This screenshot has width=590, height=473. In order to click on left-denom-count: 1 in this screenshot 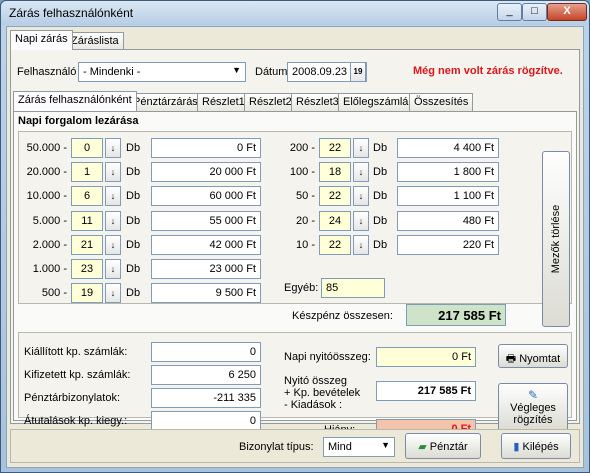, I will do `click(87, 172)`.